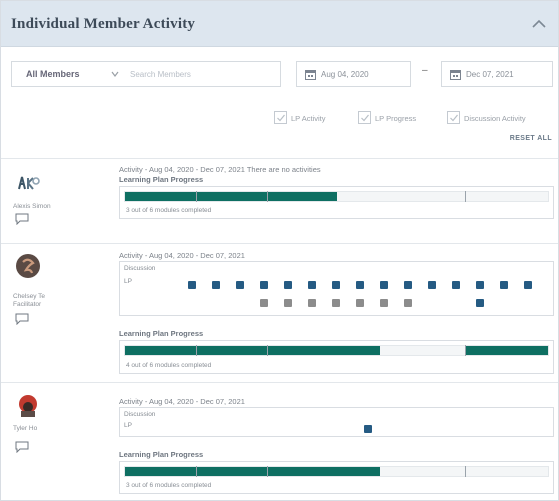 The height and width of the screenshot is (501, 559). I want to click on lp-progress-checkbox: LP Progress, so click(398, 118).